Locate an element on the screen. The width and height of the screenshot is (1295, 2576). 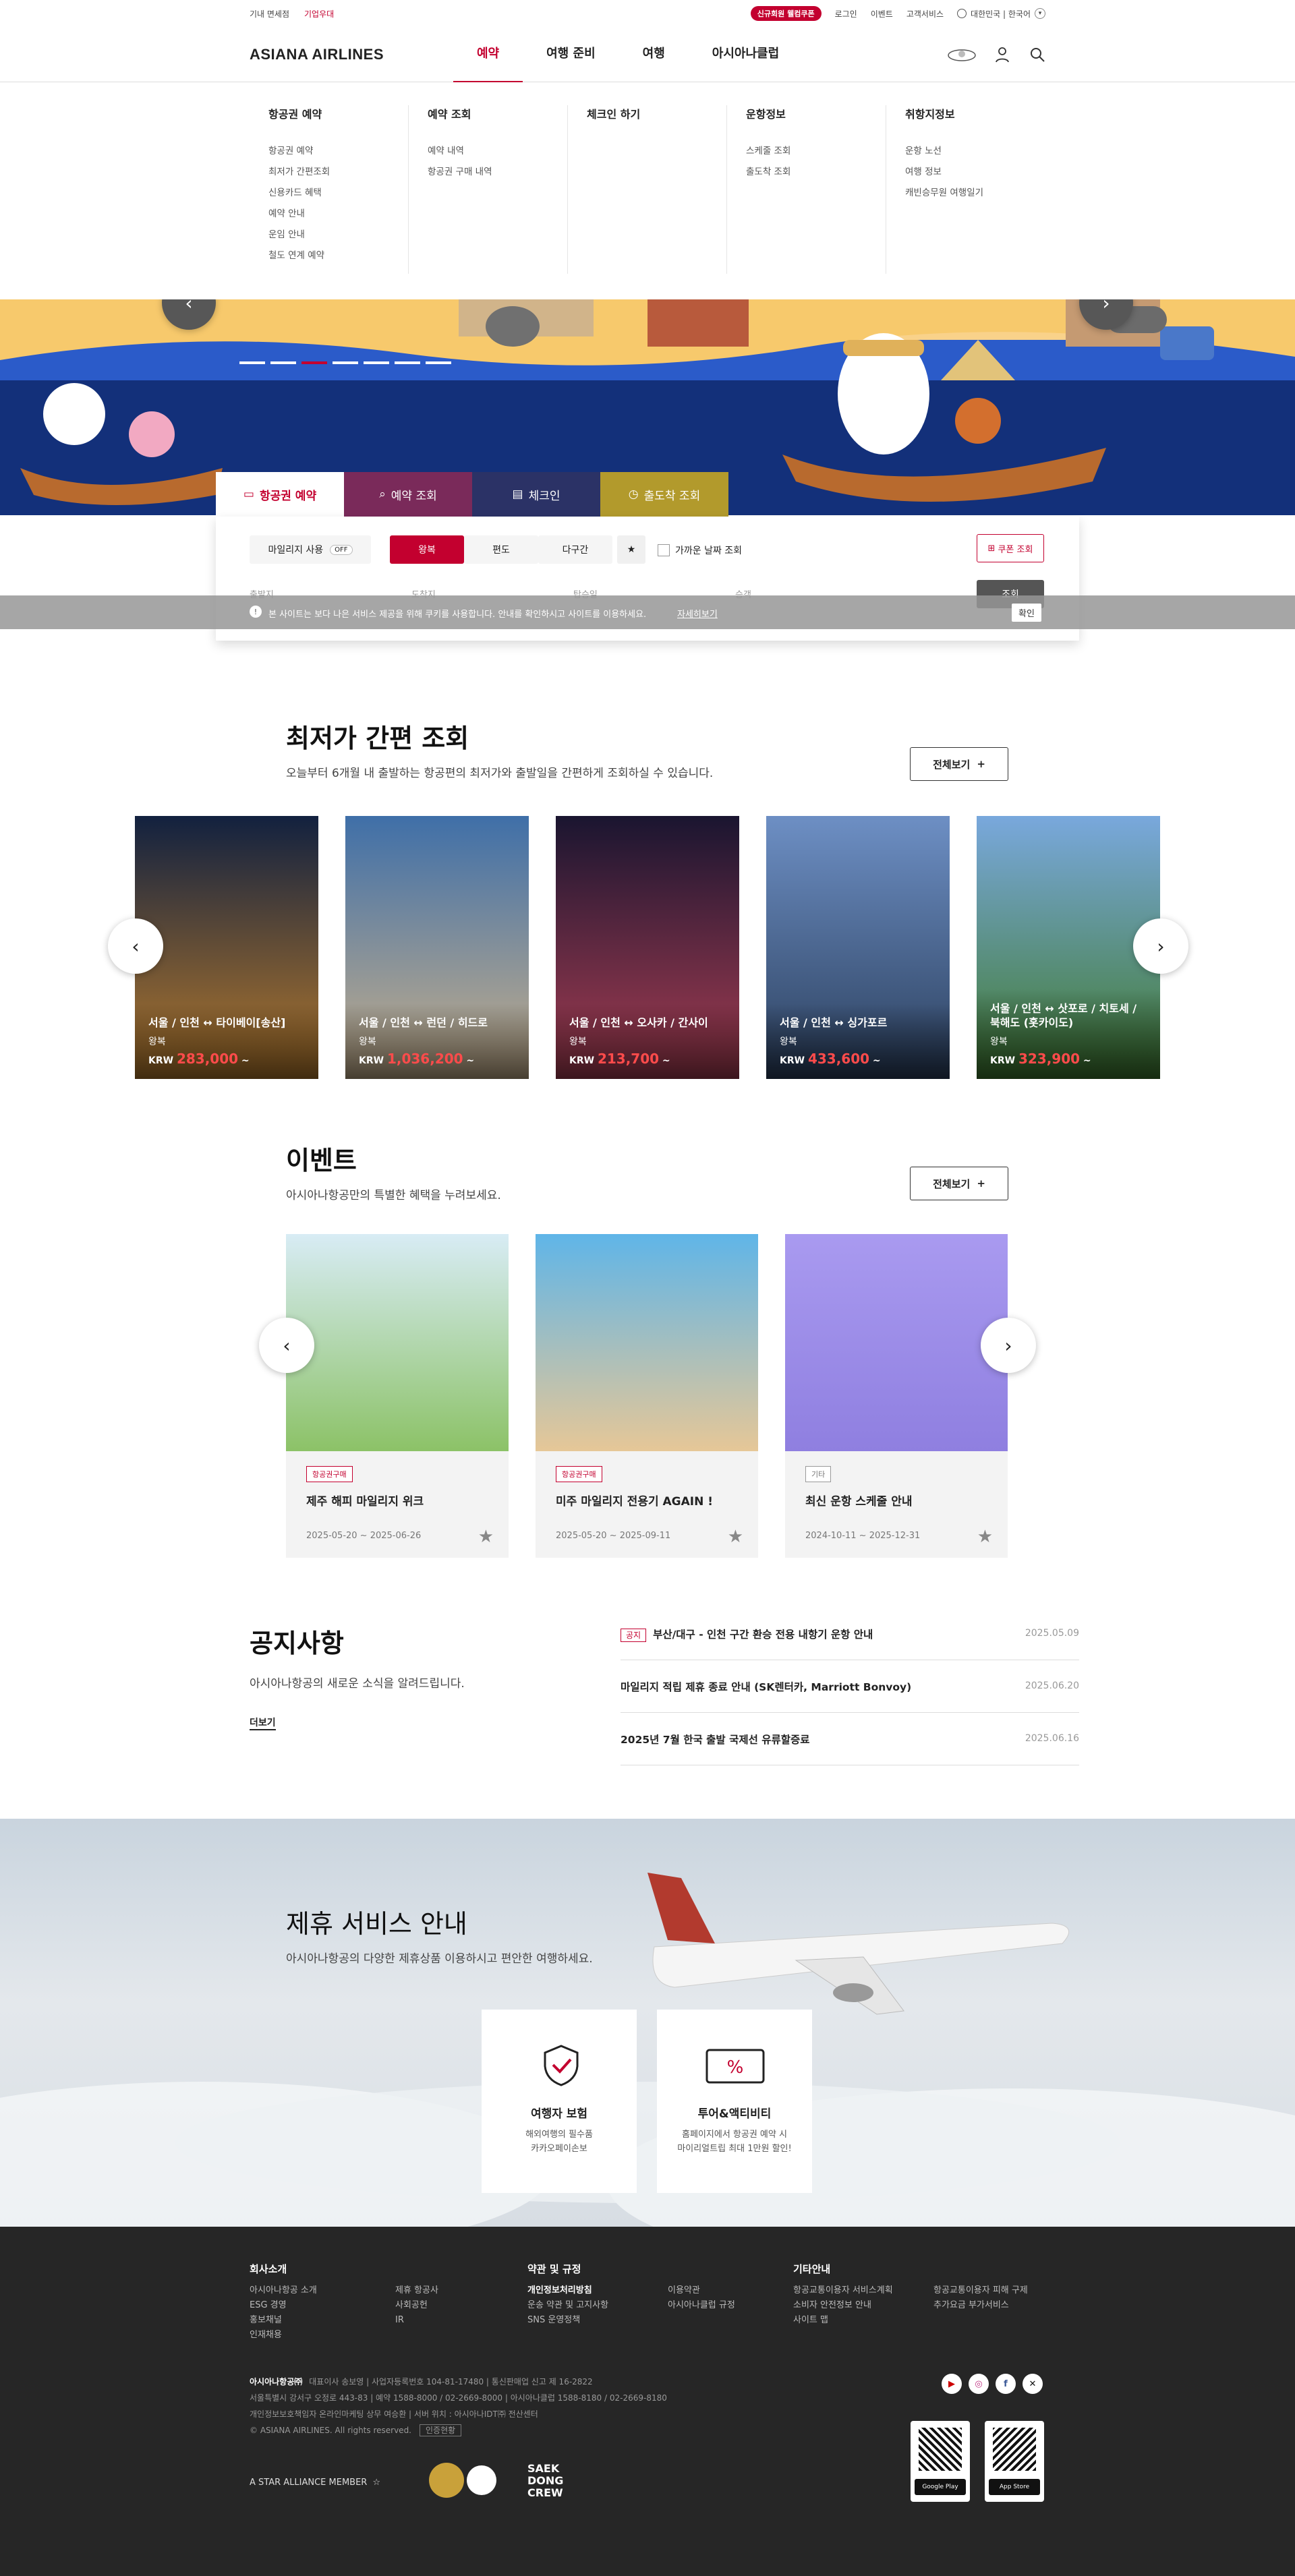
trip-oneway: 편도 is located at coordinates (501, 549).